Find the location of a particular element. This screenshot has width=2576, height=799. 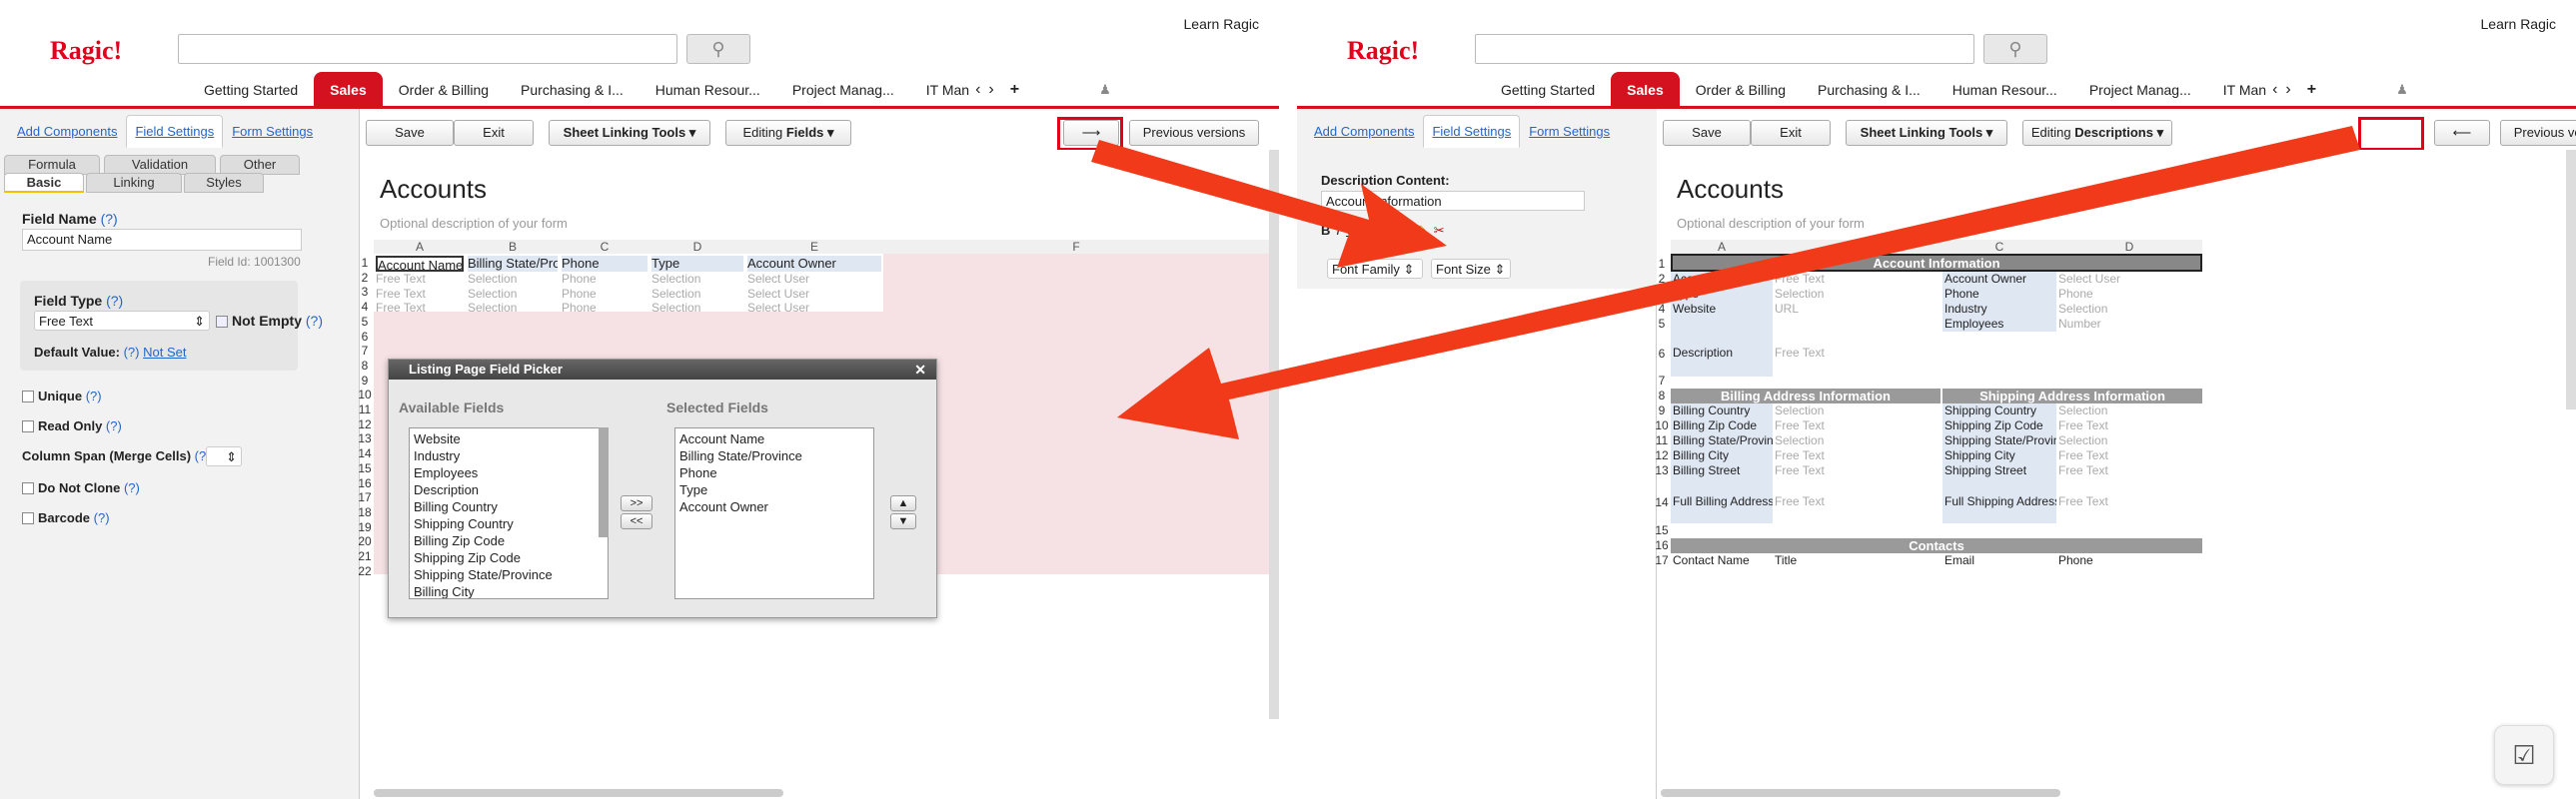

row-number: 10 is located at coordinates (1662, 425).